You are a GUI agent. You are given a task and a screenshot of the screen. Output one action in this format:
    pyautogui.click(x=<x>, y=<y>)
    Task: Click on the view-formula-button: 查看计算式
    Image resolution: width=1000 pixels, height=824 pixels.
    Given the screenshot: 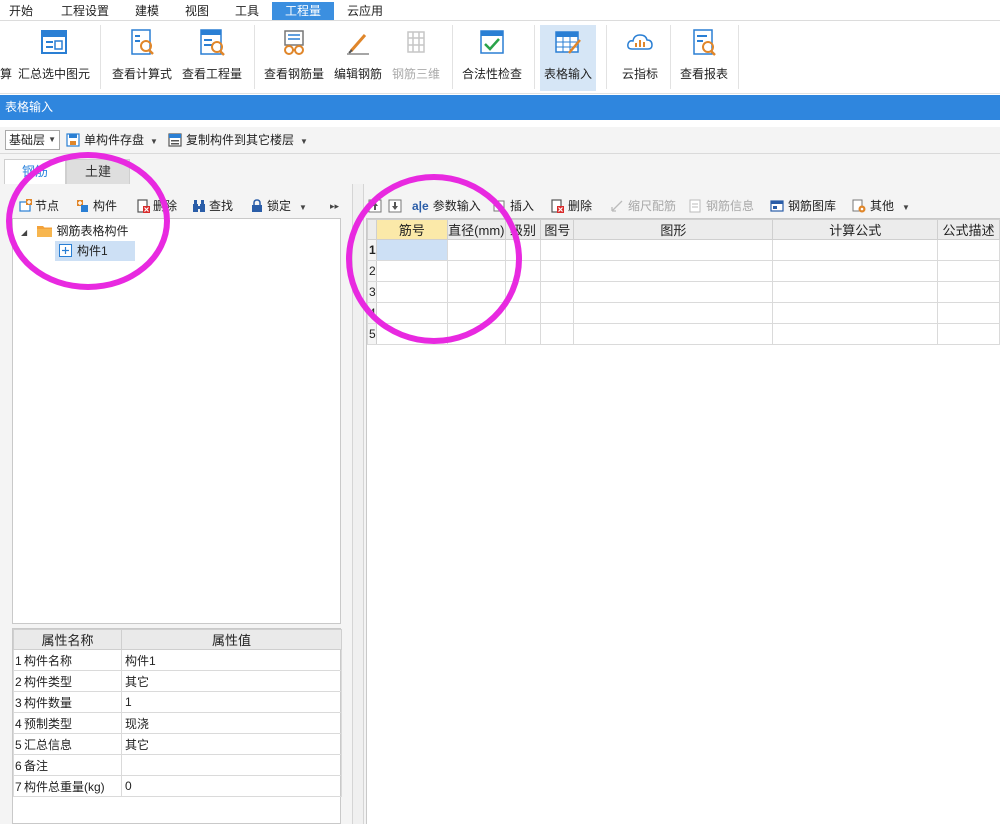 What is the action you would take?
    pyautogui.click(x=142, y=58)
    